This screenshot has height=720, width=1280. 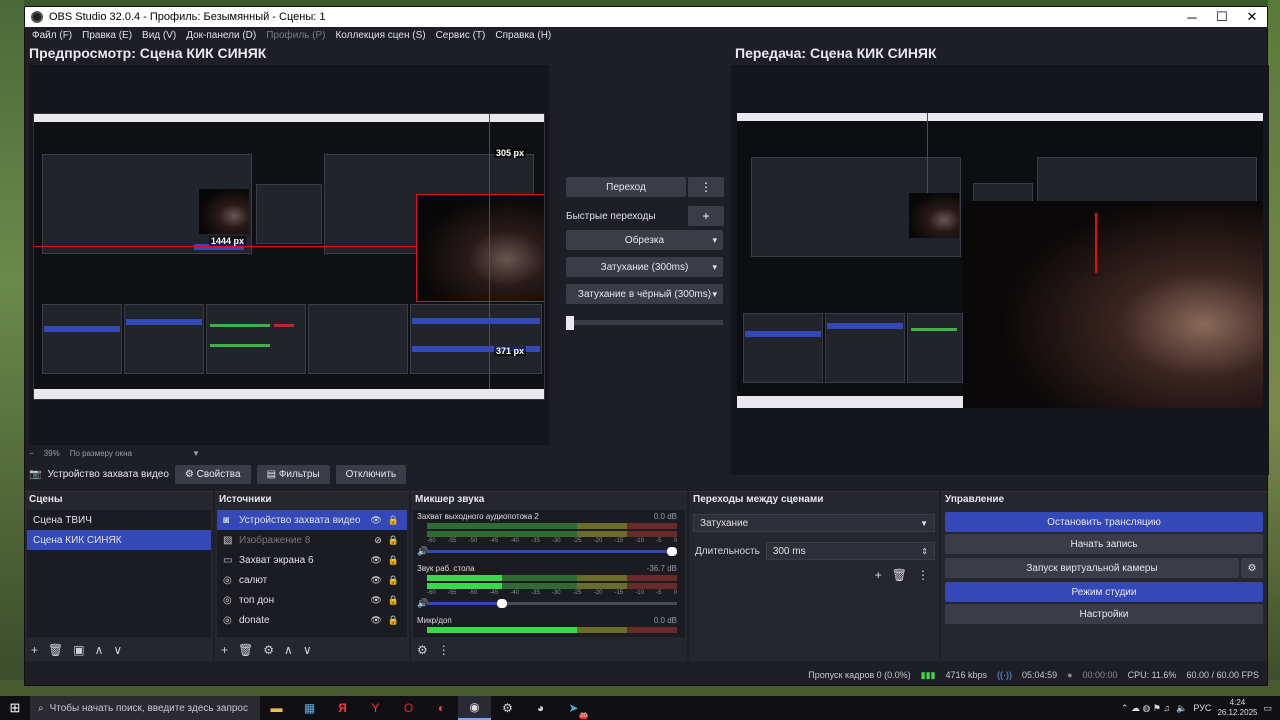 I want to click on quick-transition-cut: Обрезка ▾, so click(x=644, y=240).